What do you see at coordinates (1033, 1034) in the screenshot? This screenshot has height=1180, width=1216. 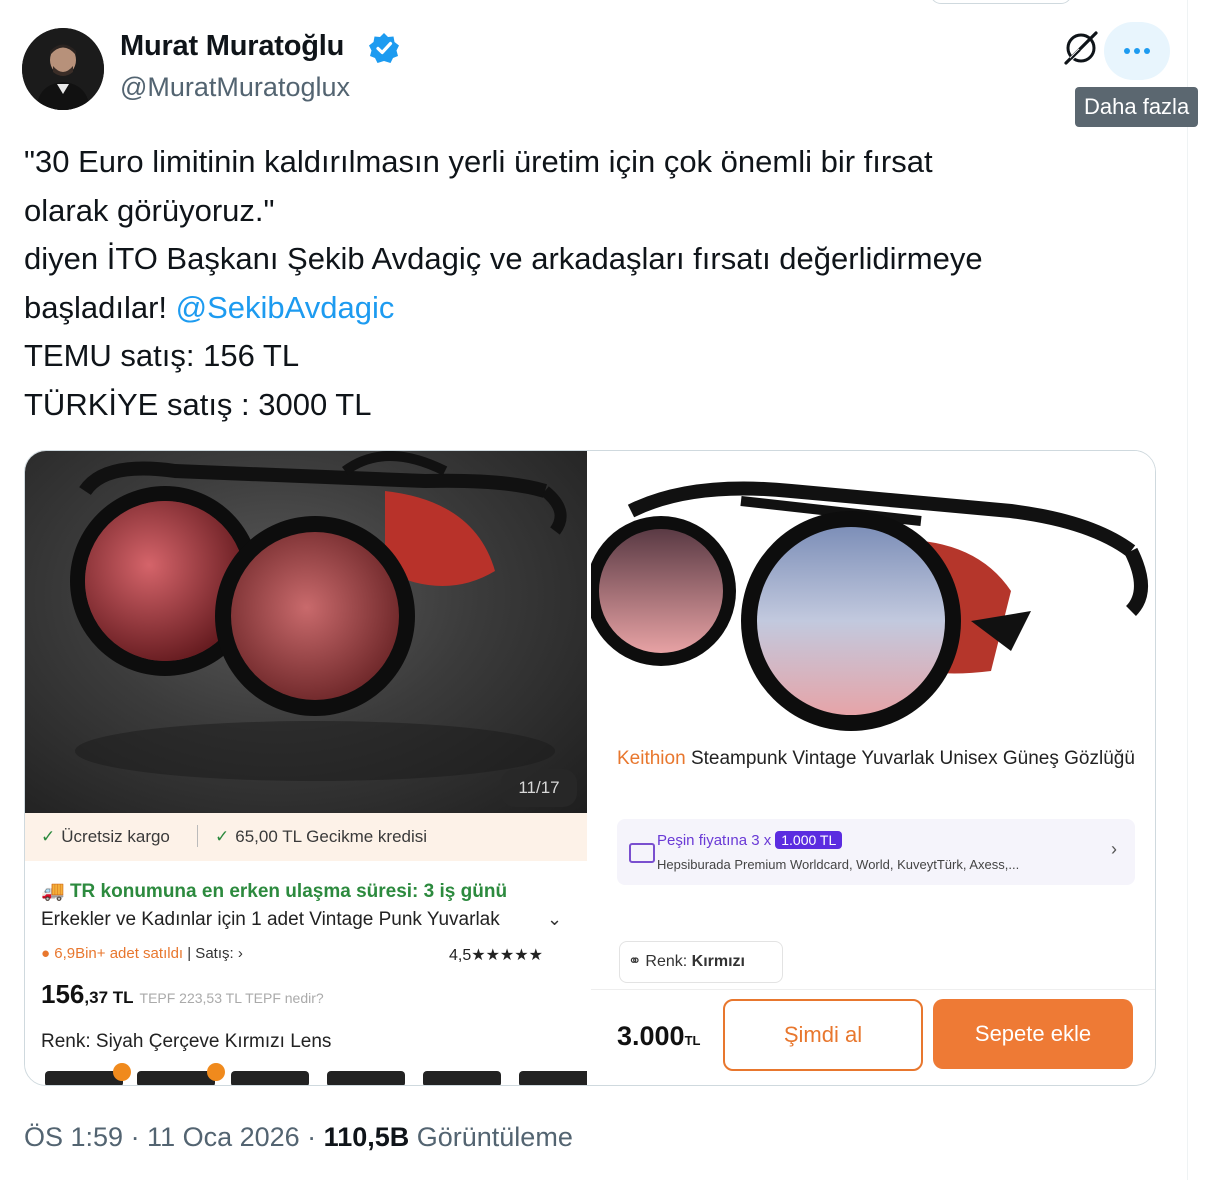 I see `add-to-cart-button: Sepete ekle` at bounding box center [1033, 1034].